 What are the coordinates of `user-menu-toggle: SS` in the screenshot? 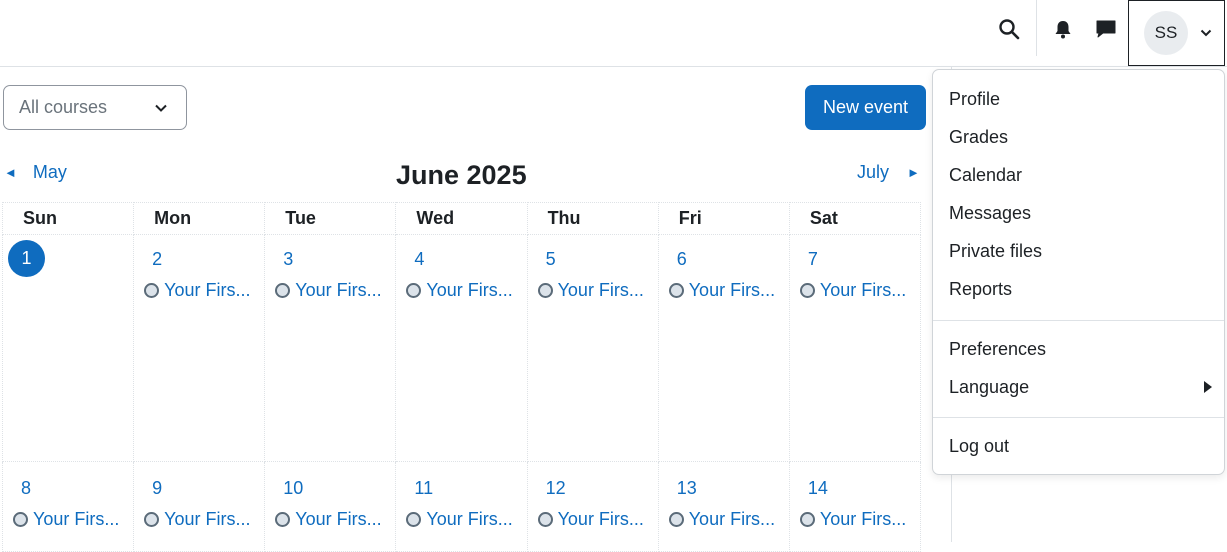 It's located at (1176, 33).